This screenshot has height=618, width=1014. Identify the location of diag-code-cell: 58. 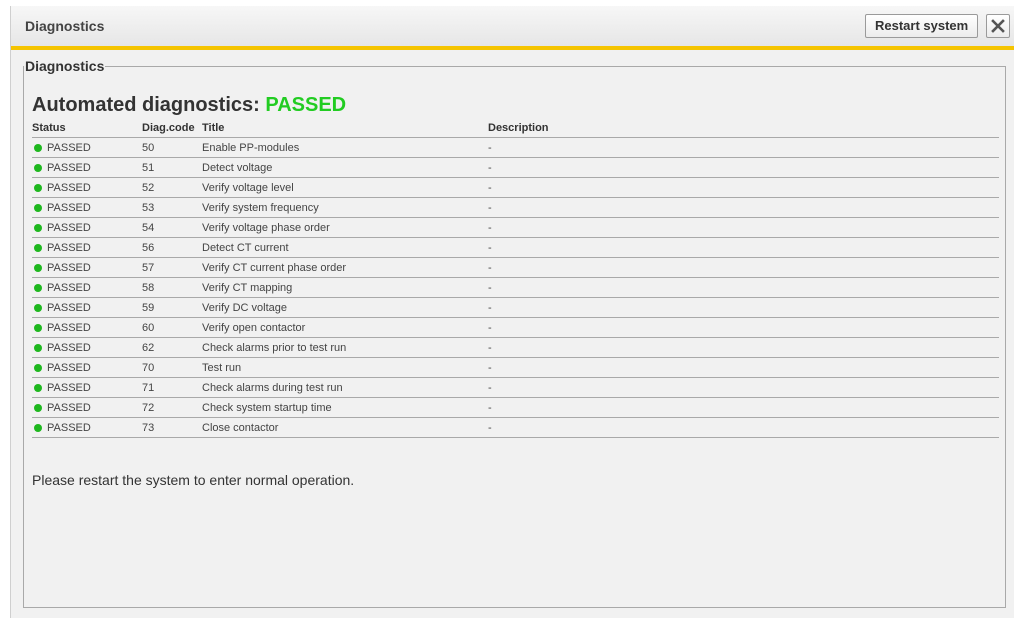
(172, 287).